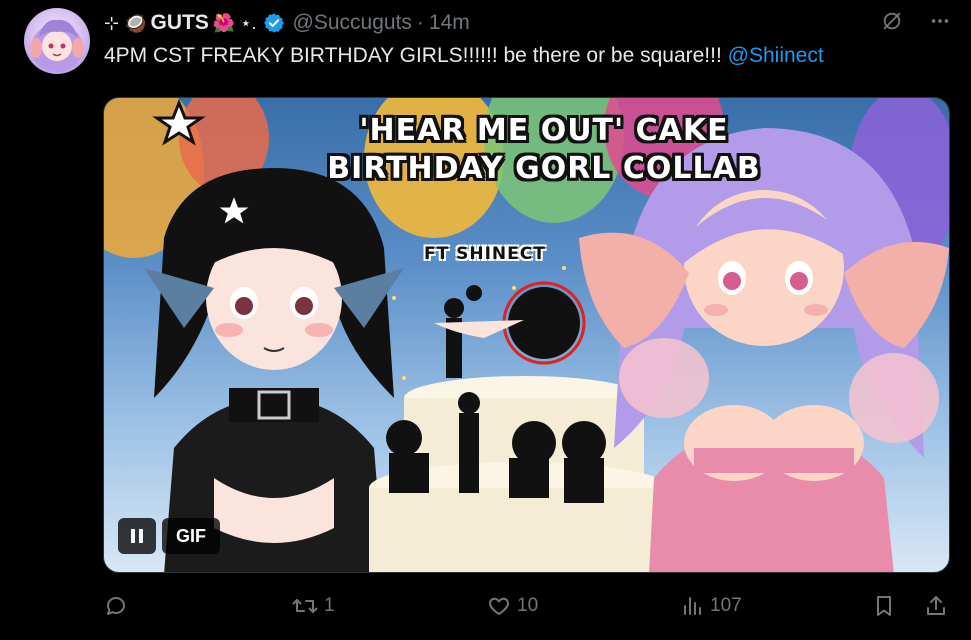 This screenshot has width=971, height=640. Describe the element at coordinates (544, 168) in the screenshot. I see `media-title-line2: BIRTHDAY GORL COLLAB` at that location.